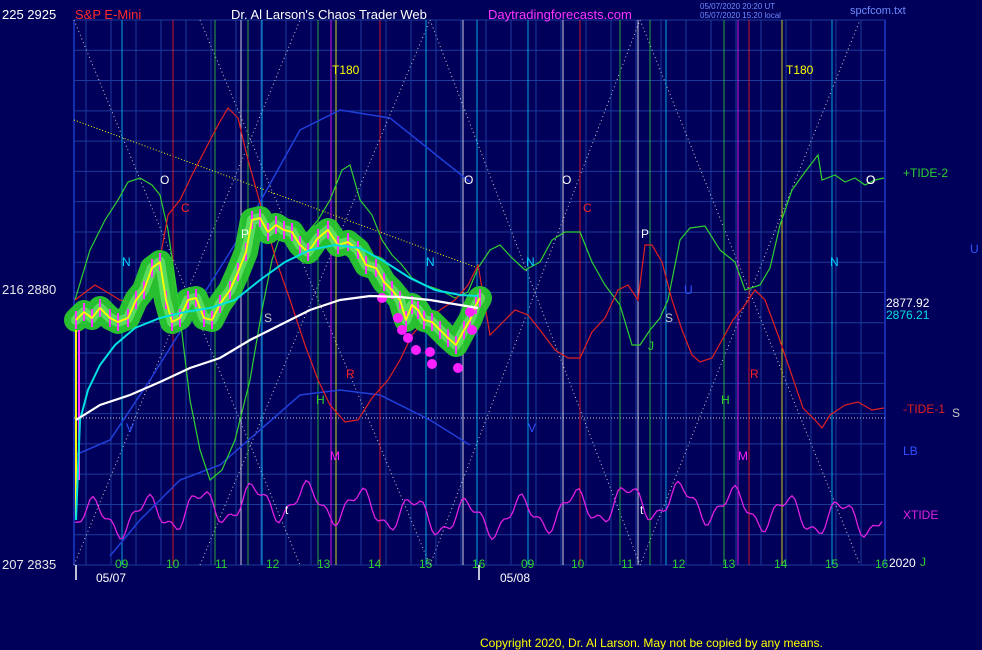  I want to click on tide1-label: -TIDE-1, so click(924, 409).